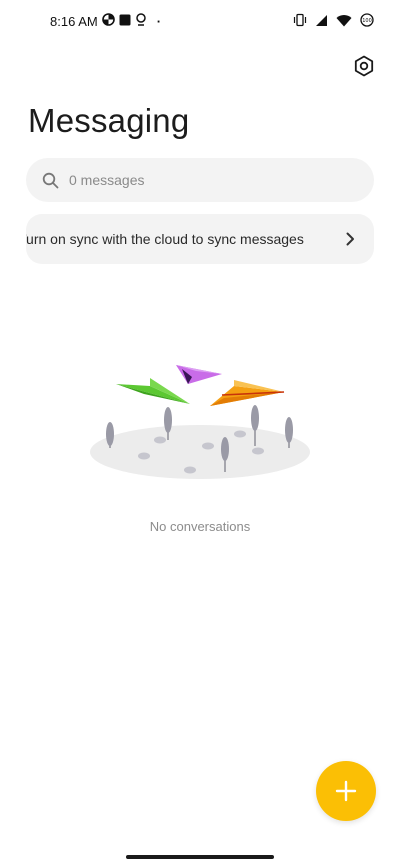 The height and width of the screenshot is (866, 400). What do you see at coordinates (153, 391) in the screenshot?
I see `green-paper-plane-icon` at bounding box center [153, 391].